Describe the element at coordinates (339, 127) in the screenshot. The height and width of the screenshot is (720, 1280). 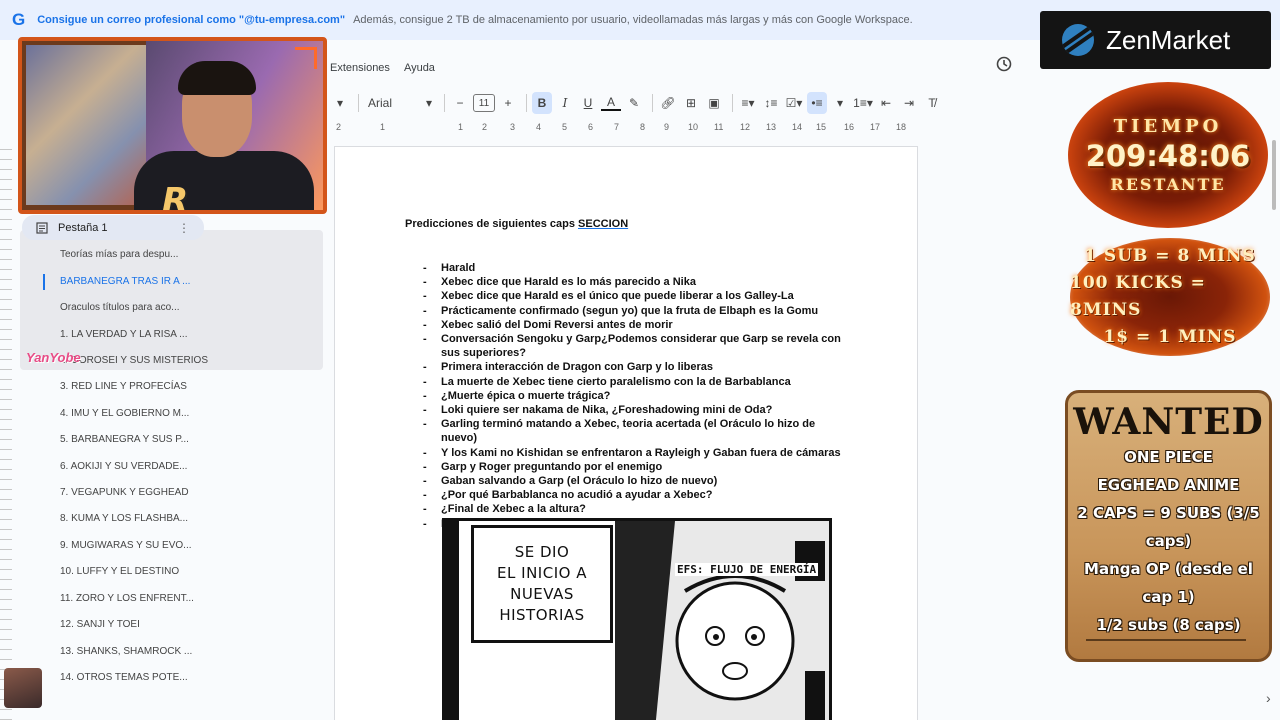
I see `ruler-tick: 2` at that location.